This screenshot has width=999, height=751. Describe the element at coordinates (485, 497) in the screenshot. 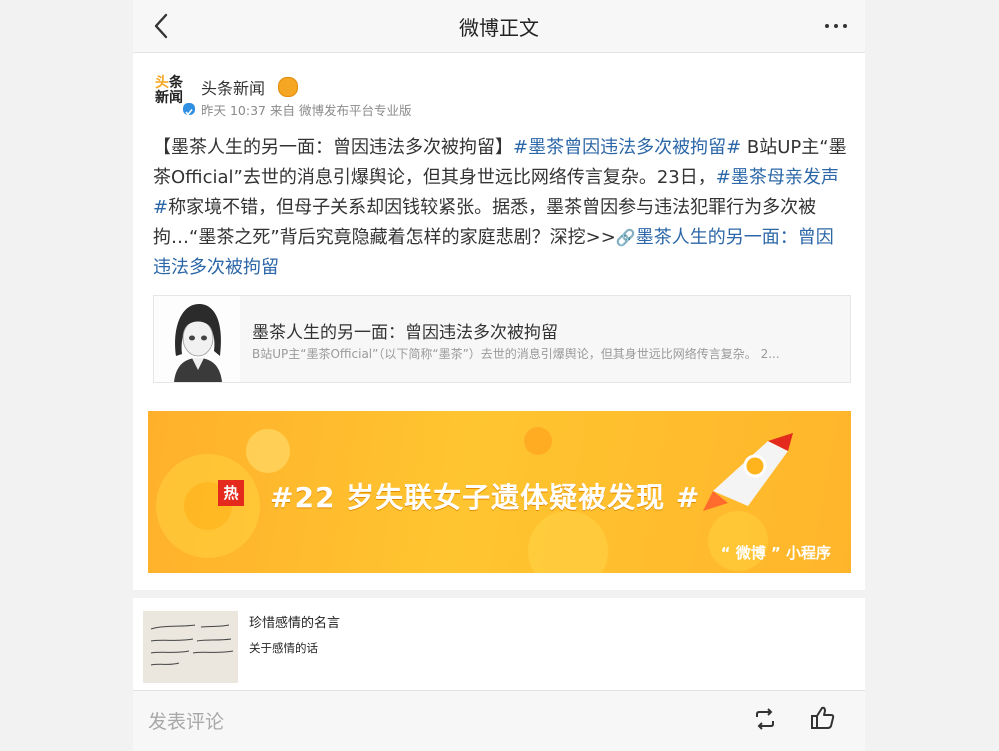

I see `banner-topic-text: #22 岁失联女子遗体疑被发现 #` at that location.